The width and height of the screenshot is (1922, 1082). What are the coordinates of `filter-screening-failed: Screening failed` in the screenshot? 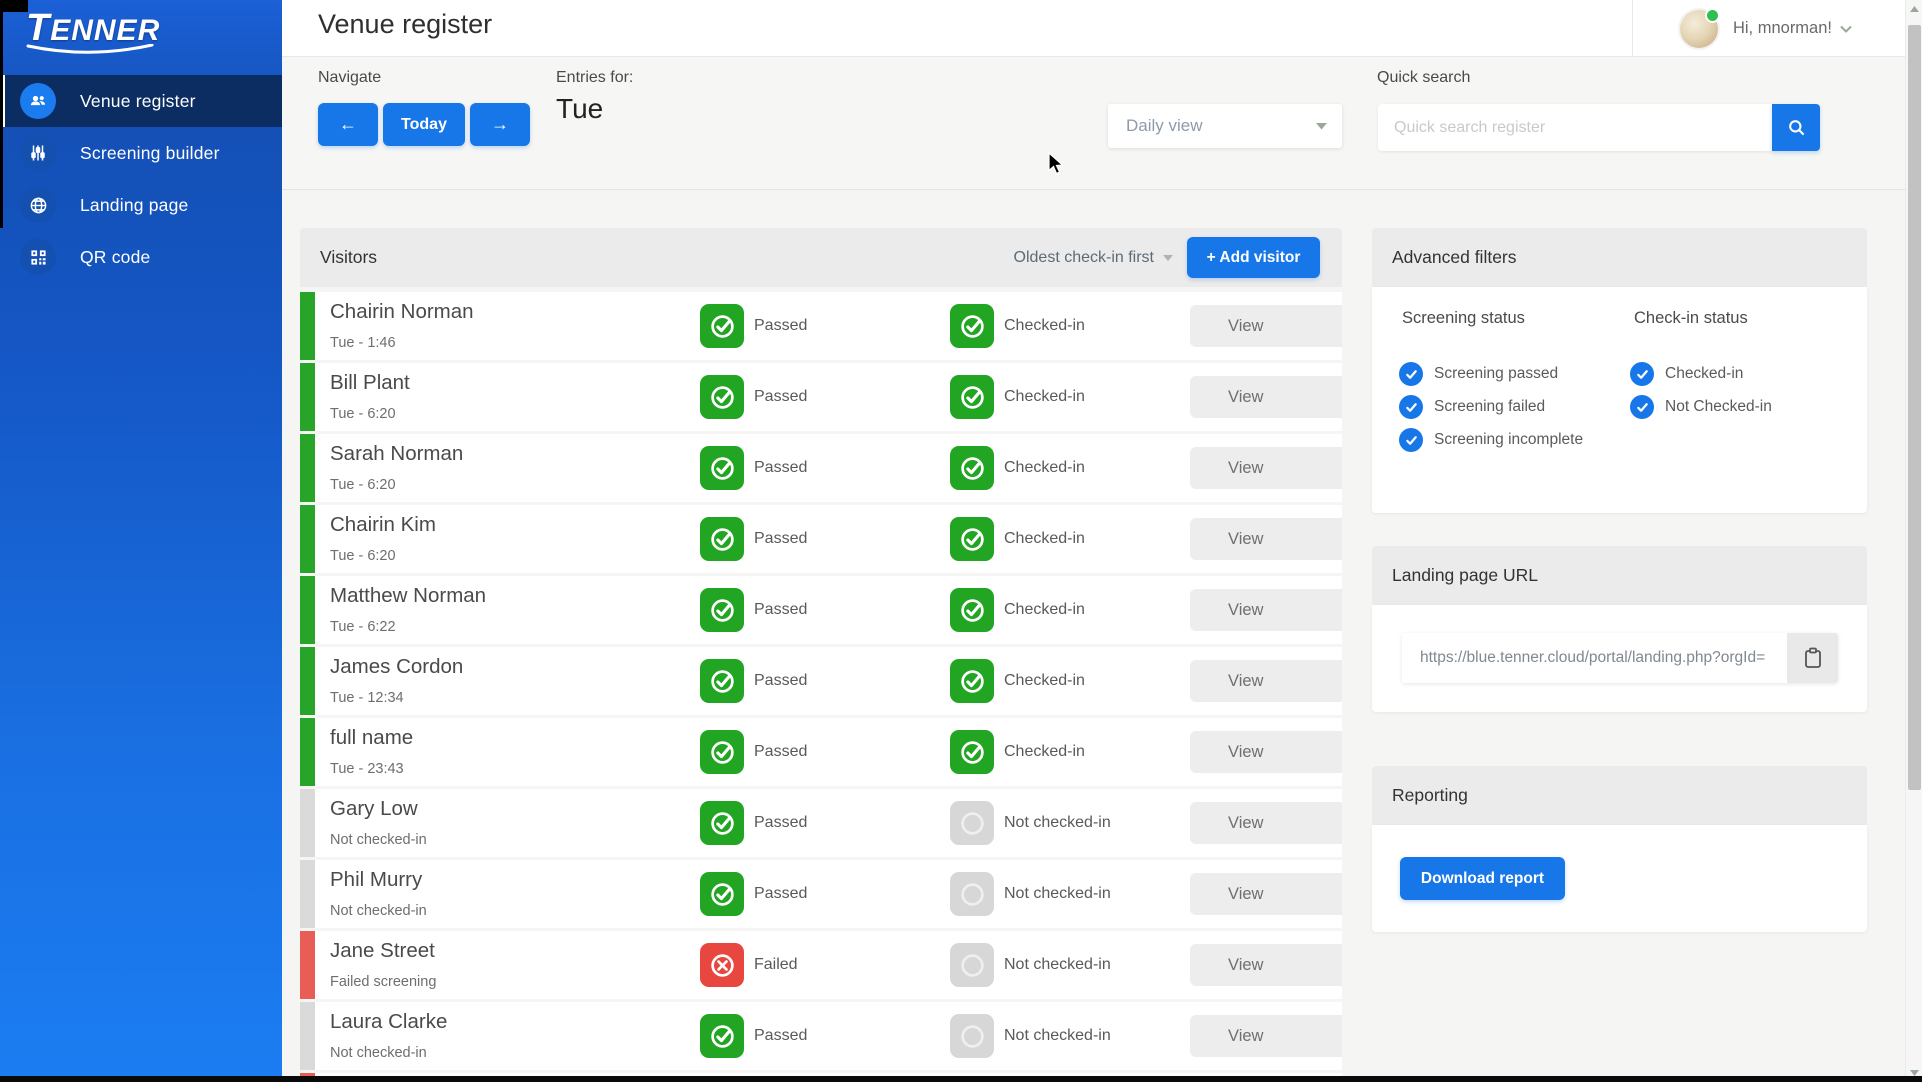 It's located at (1472, 407).